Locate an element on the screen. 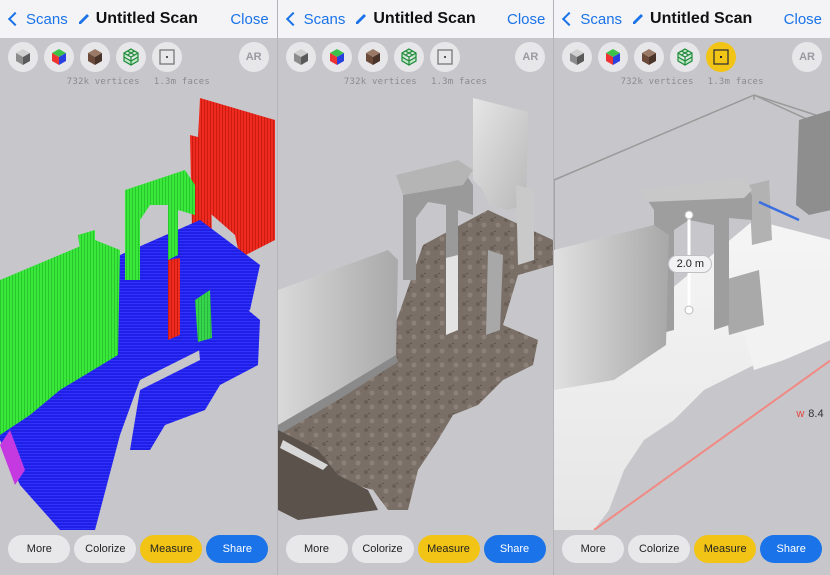 This screenshot has width=830, height=575. width-value: 8.4 is located at coordinates (816, 414).